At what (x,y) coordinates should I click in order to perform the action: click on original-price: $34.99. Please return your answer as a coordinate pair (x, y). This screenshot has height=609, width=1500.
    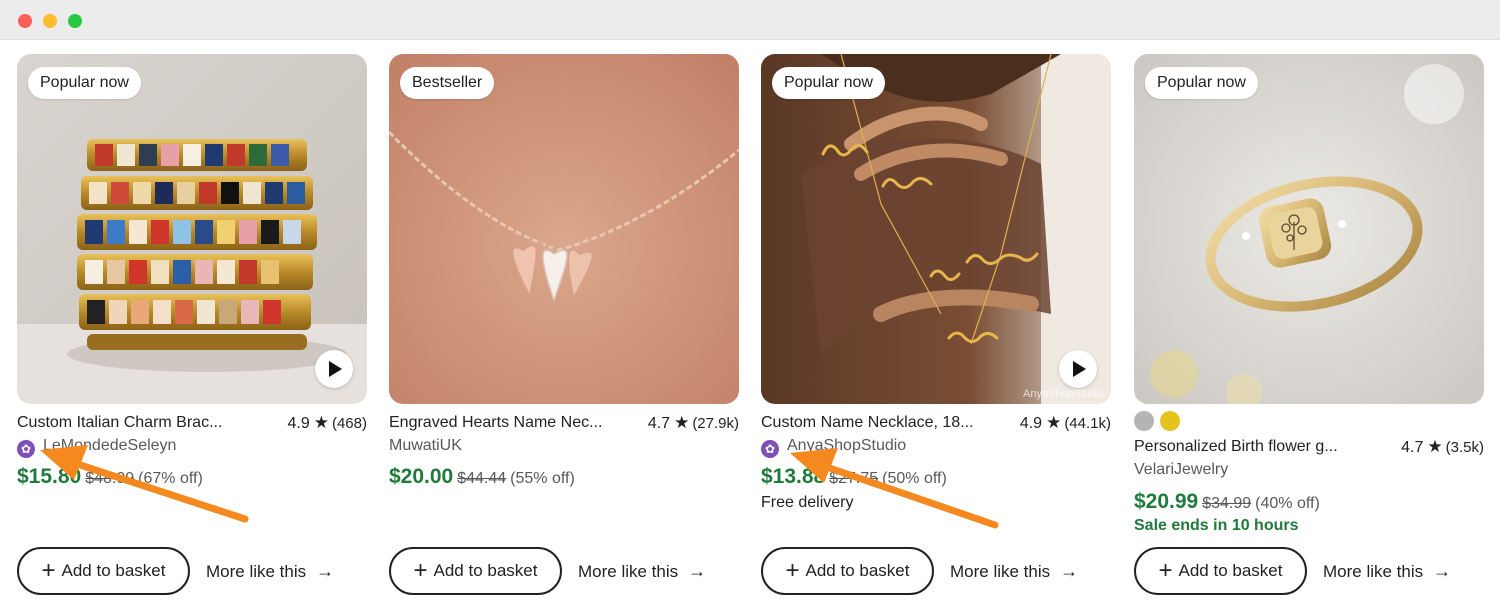
    Looking at the image, I should click on (1227, 503).